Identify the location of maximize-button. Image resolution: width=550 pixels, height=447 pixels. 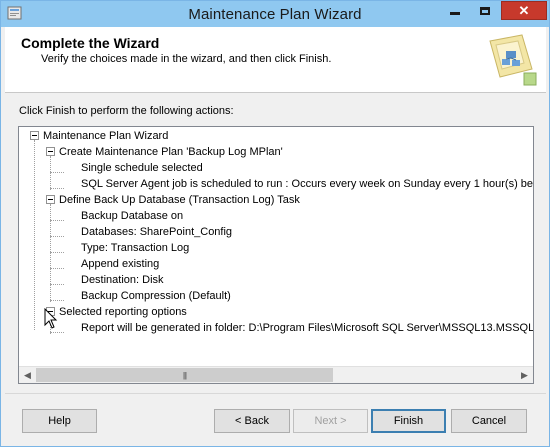
(485, 10).